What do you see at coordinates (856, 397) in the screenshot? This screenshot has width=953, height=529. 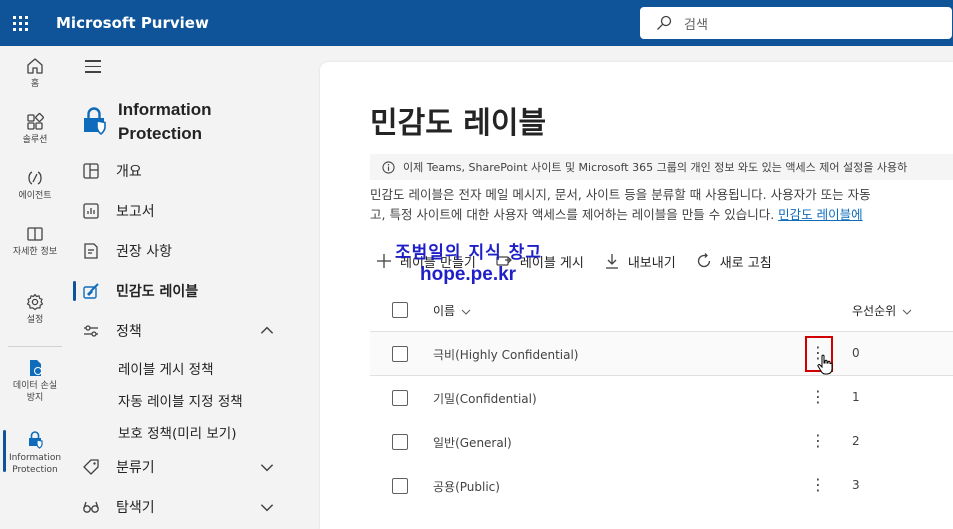 I see `label-priority: 1` at bounding box center [856, 397].